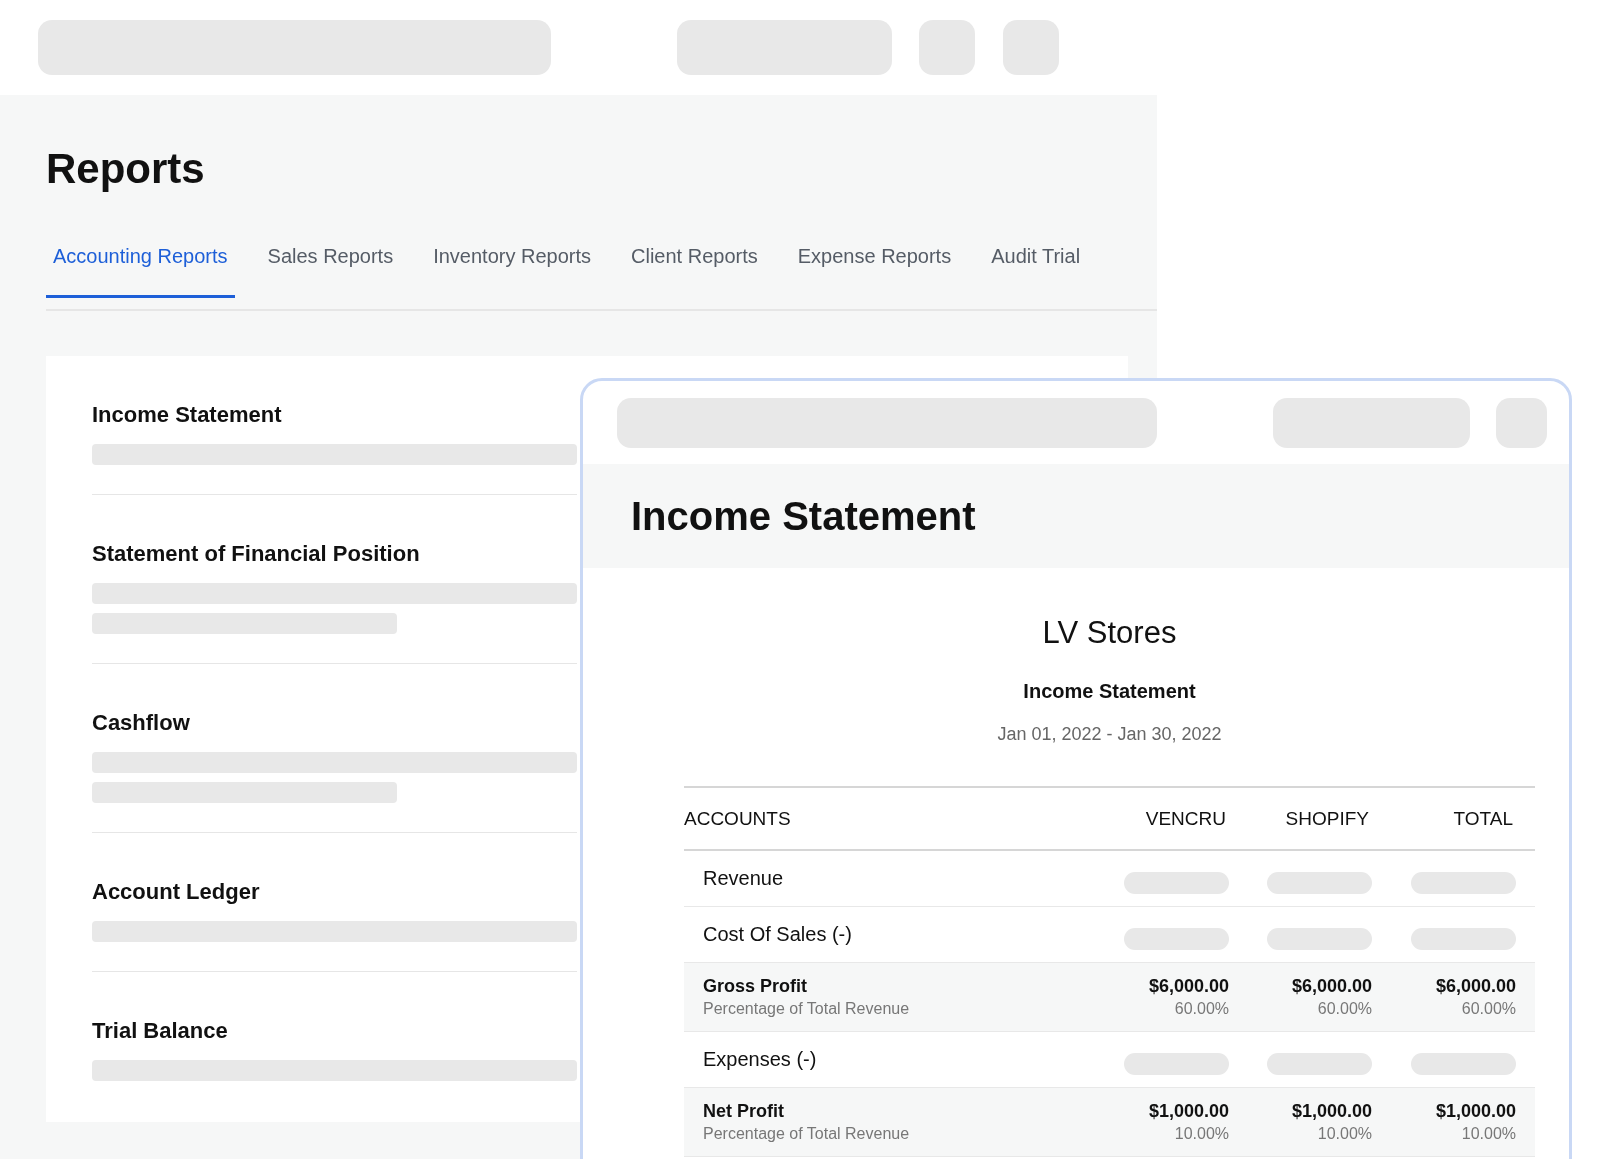  What do you see at coordinates (1036, 266) in the screenshot?
I see `report-tab: Audit Trial` at bounding box center [1036, 266].